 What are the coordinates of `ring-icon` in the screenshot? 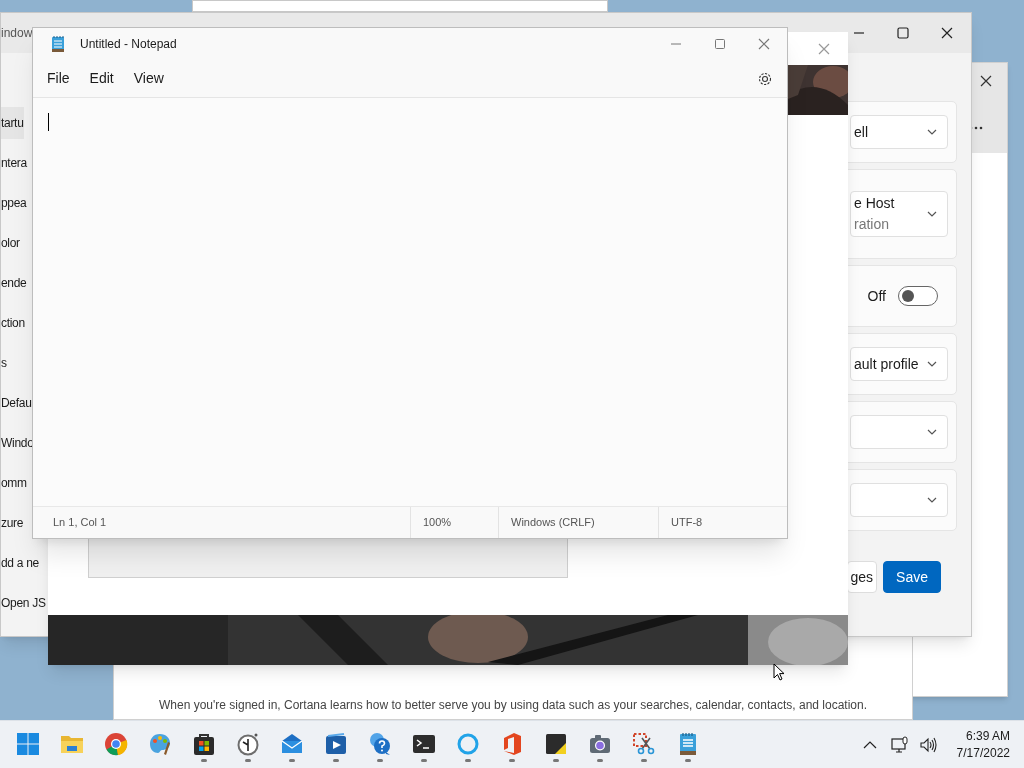 It's located at (468, 743).